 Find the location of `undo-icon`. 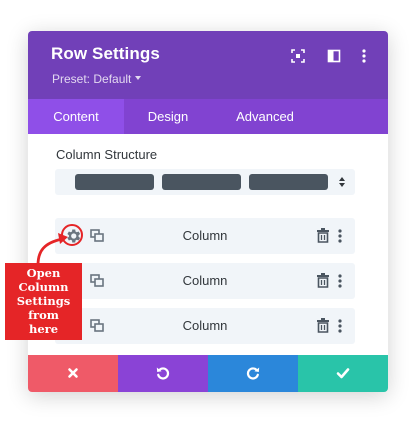

undo-icon is located at coordinates (163, 373).